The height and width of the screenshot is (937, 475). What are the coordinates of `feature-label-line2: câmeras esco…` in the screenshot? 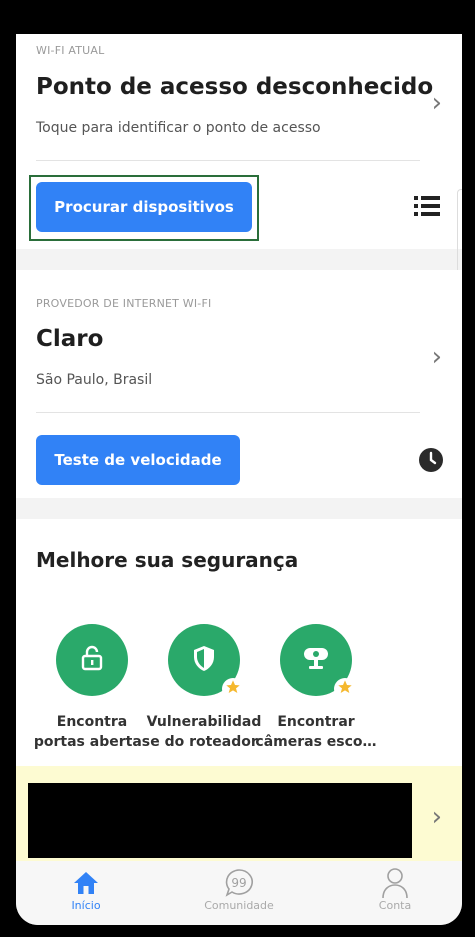 It's located at (316, 742).